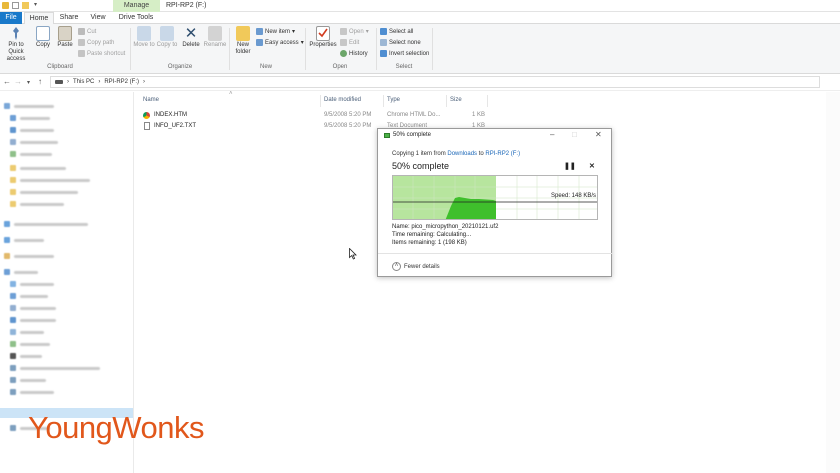 This screenshot has height=473, width=840. I want to click on destination-link: RPI-RP2 (F:), so click(502, 154).